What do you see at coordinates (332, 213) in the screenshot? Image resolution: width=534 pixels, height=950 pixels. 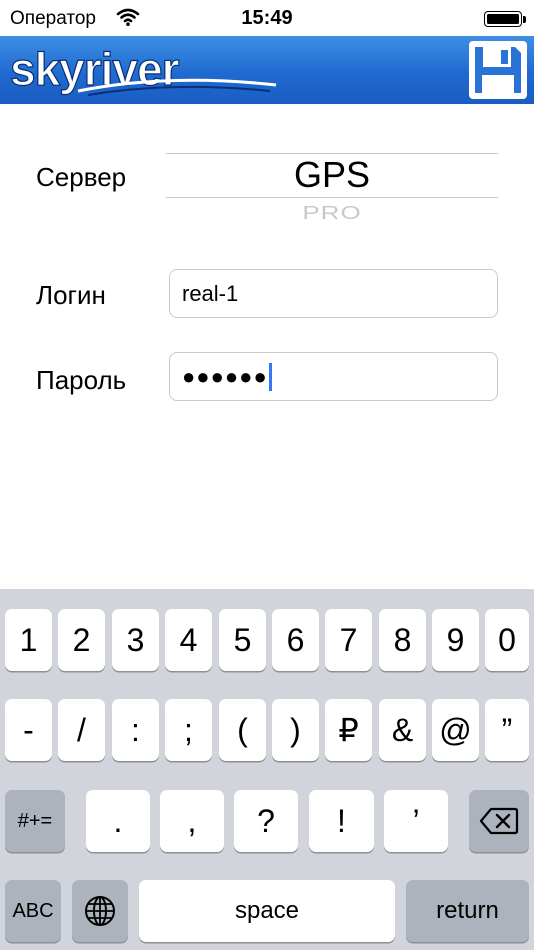 I see `picker-next-option: PRO` at bounding box center [332, 213].